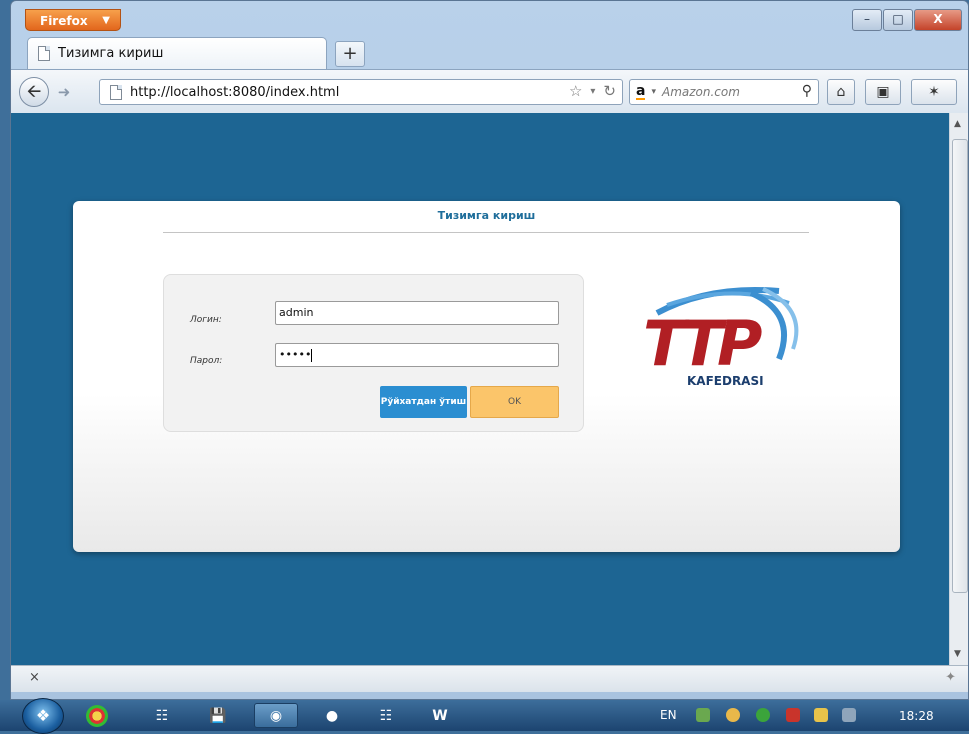 Image resolution: width=969 pixels, height=734 pixels. What do you see at coordinates (641, 92) in the screenshot?
I see `amazon-icon: a` at bounding box center [641, 92].